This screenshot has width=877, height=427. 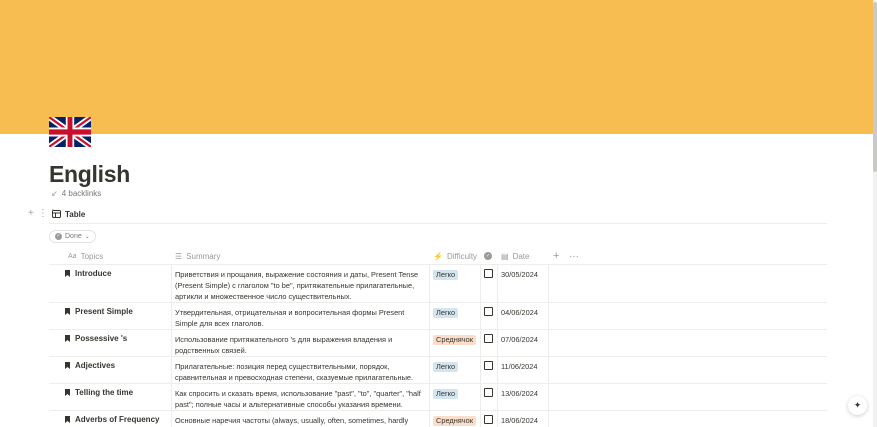 I want to click on column-header-done: ✓, so click(x=488, y=256).